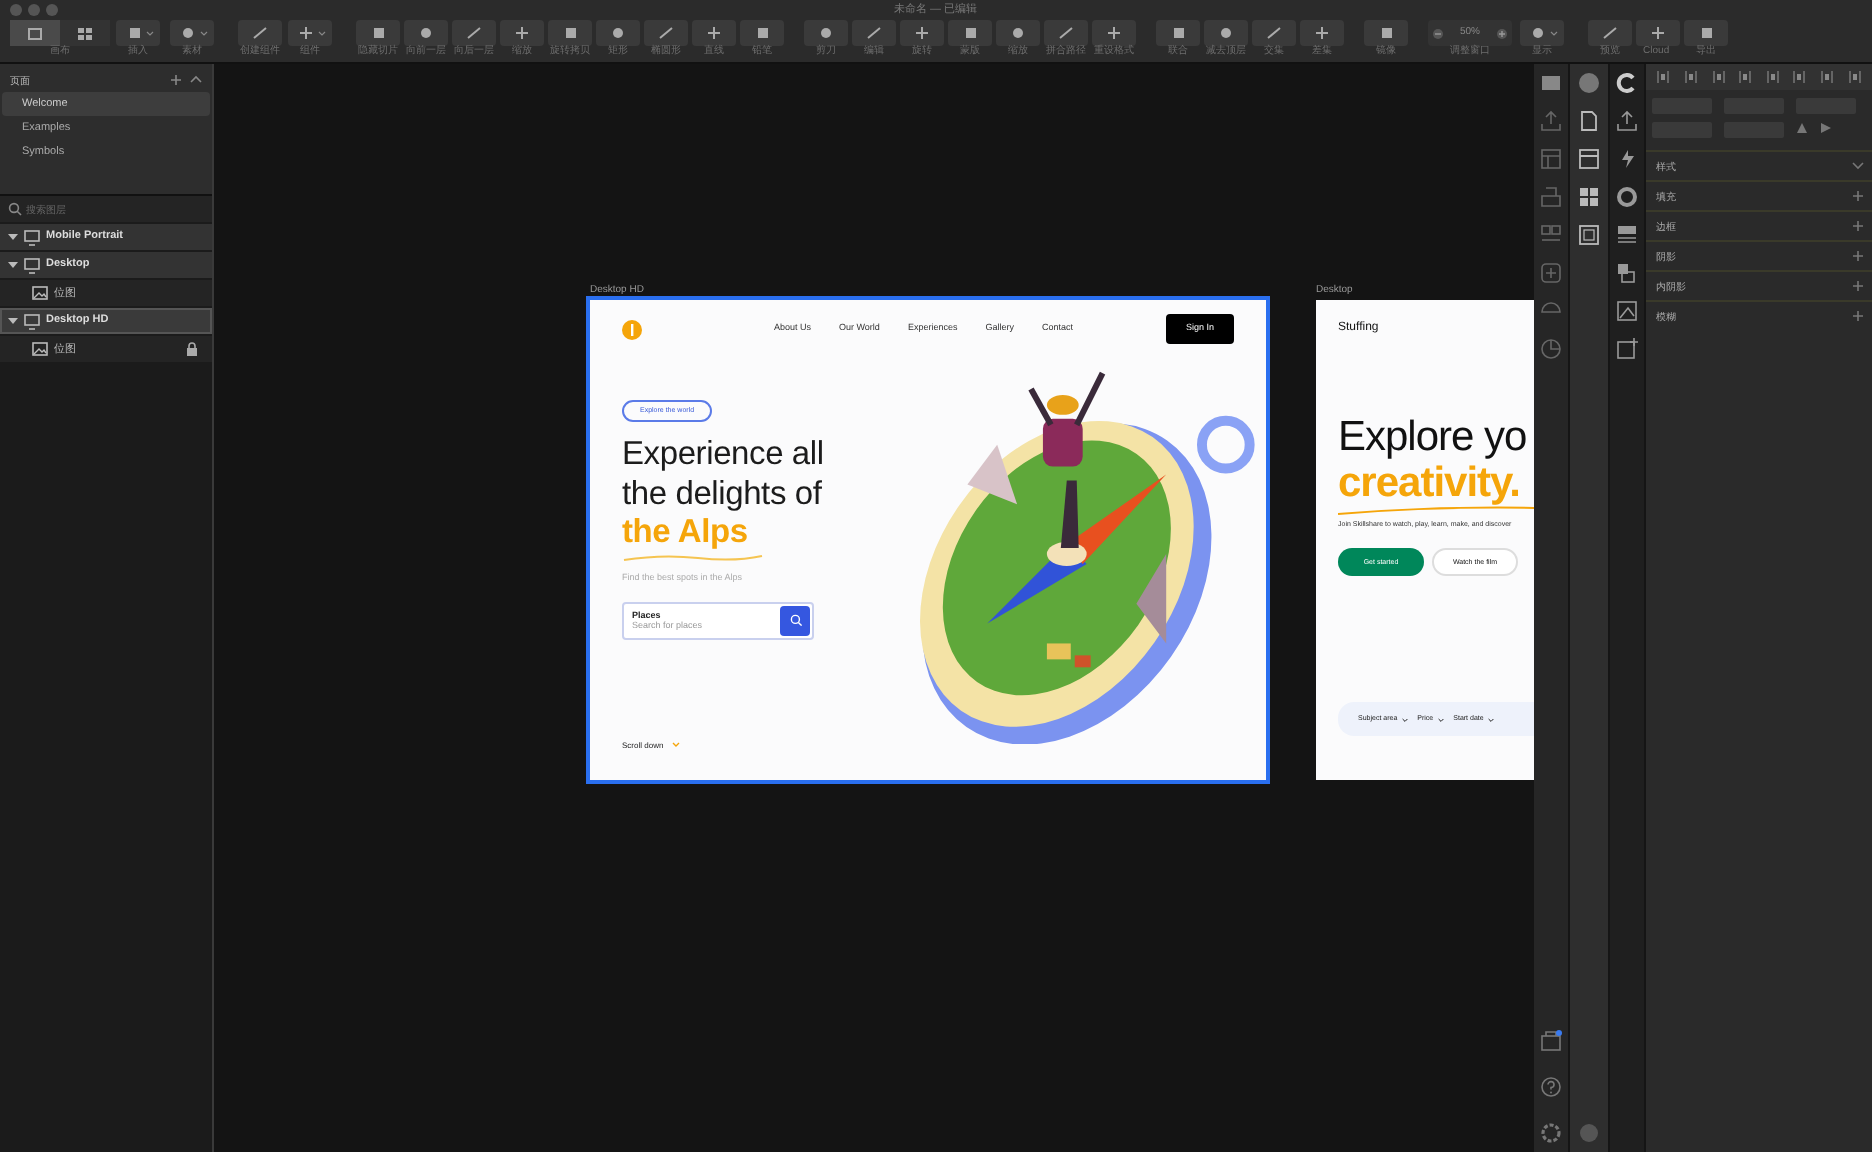  What do you see at coordinates (1589, 159) in the screenshot?
I see `window-icon` at bounding box center [1589, 159].